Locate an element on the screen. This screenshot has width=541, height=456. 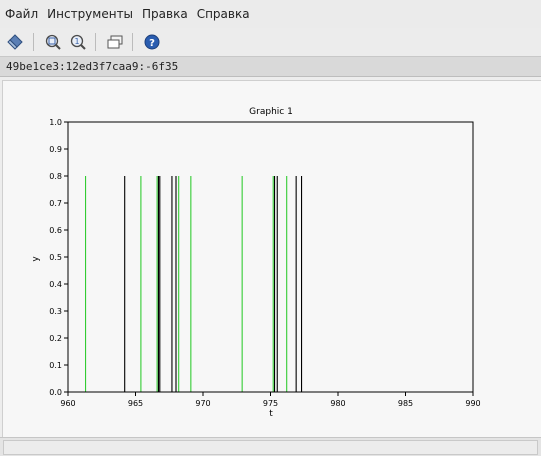
status-field is located at coordinates (270, 447).